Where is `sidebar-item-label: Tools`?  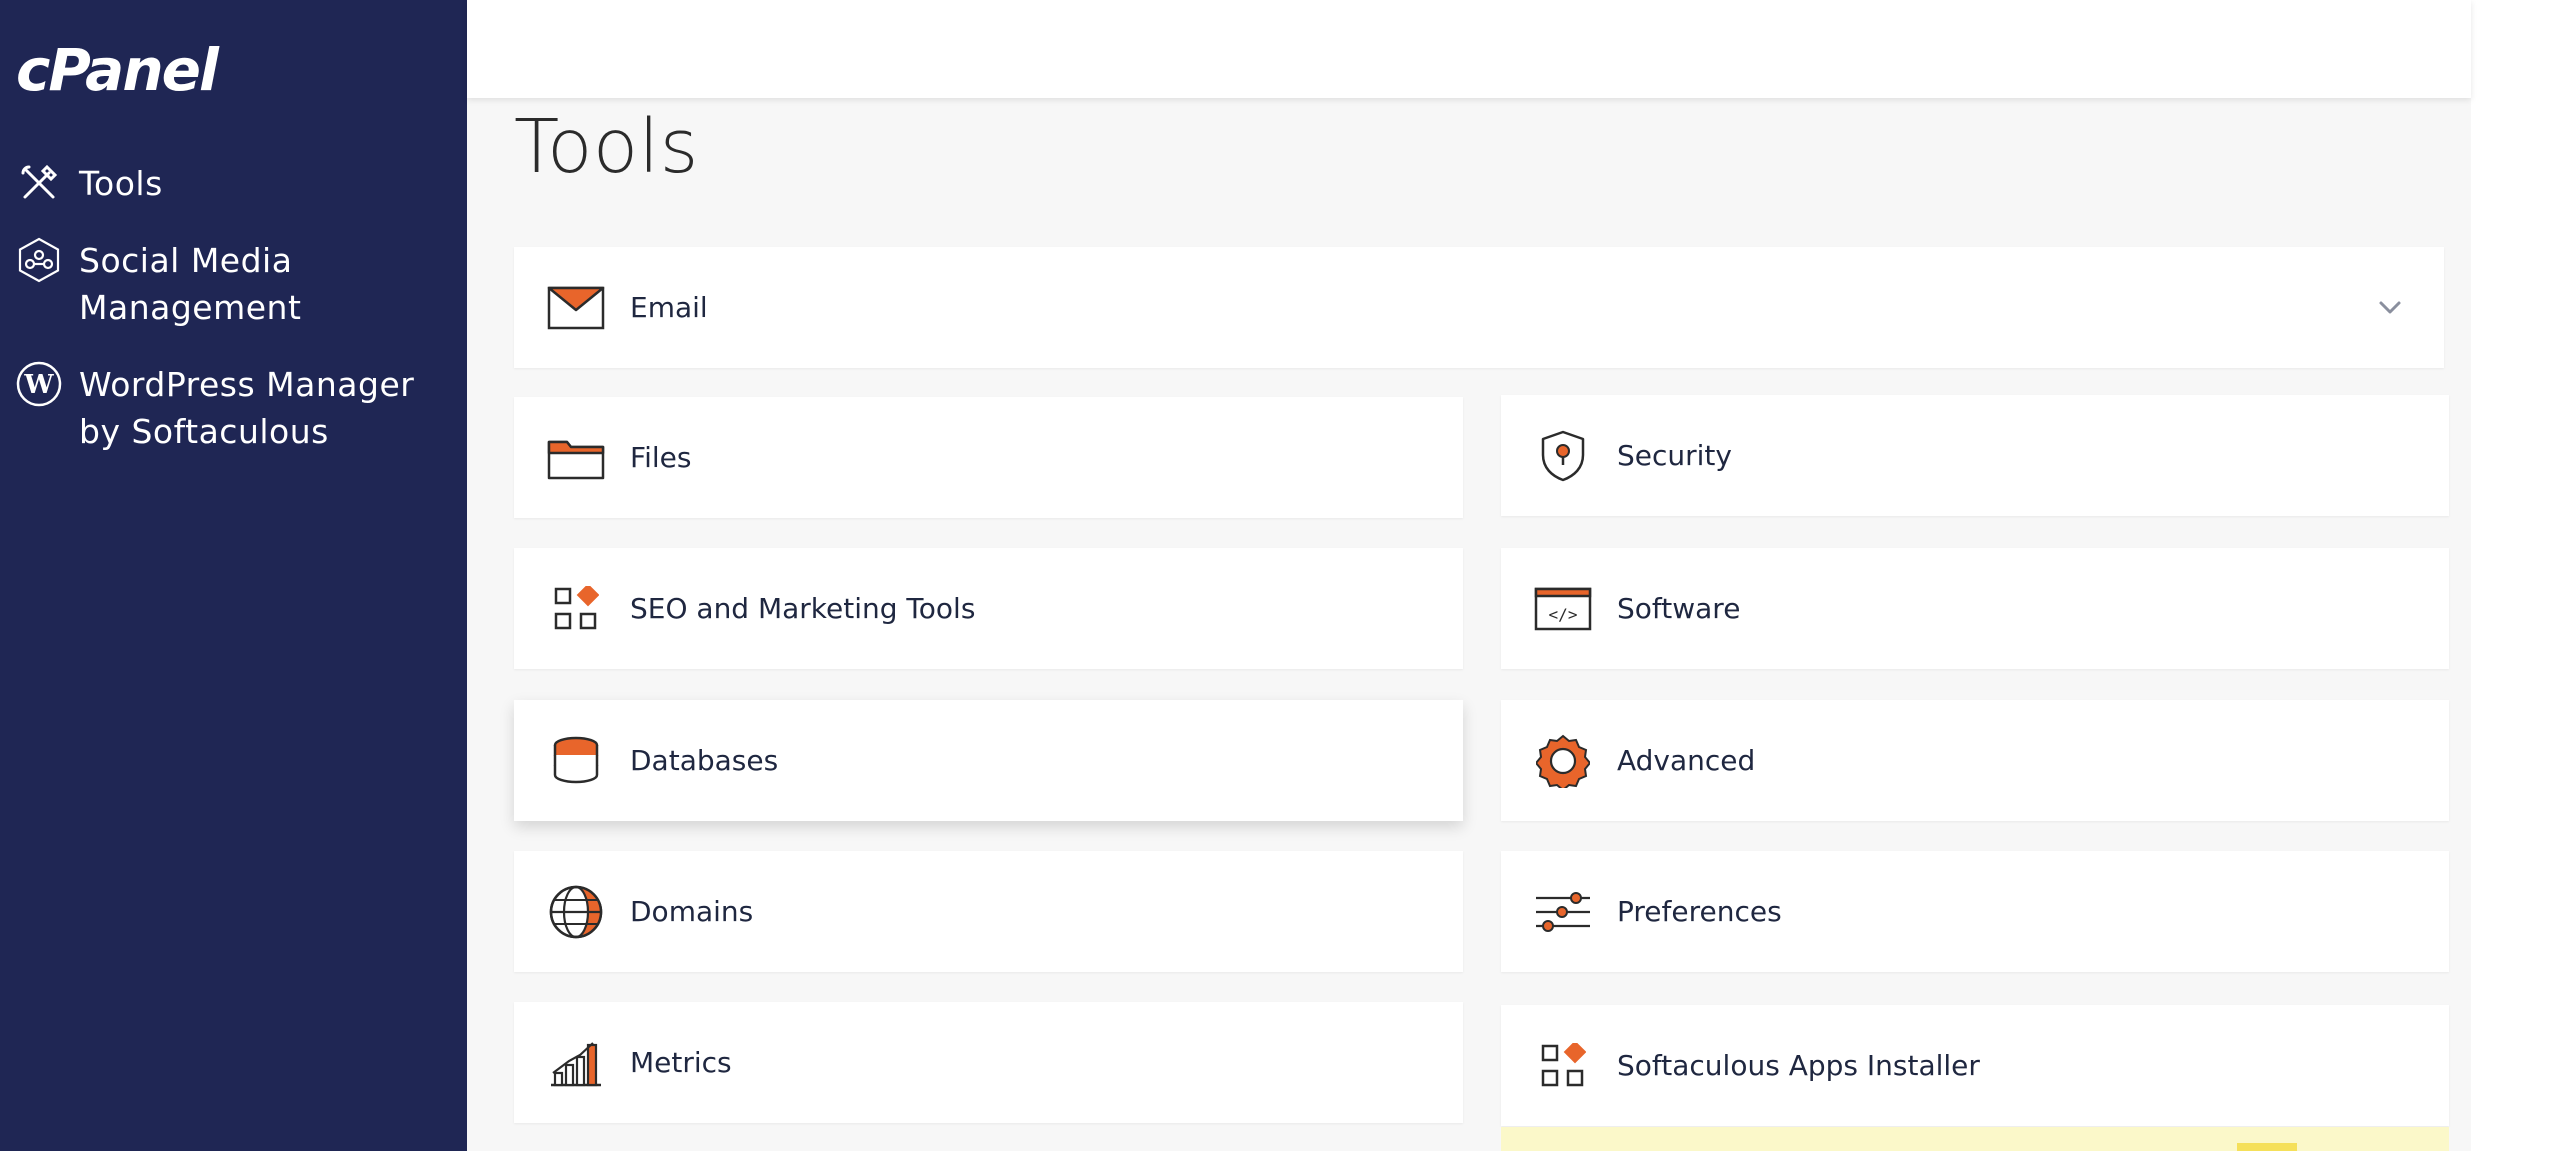 sidebar-item-label: Tools is located at coordinates (121, 183).